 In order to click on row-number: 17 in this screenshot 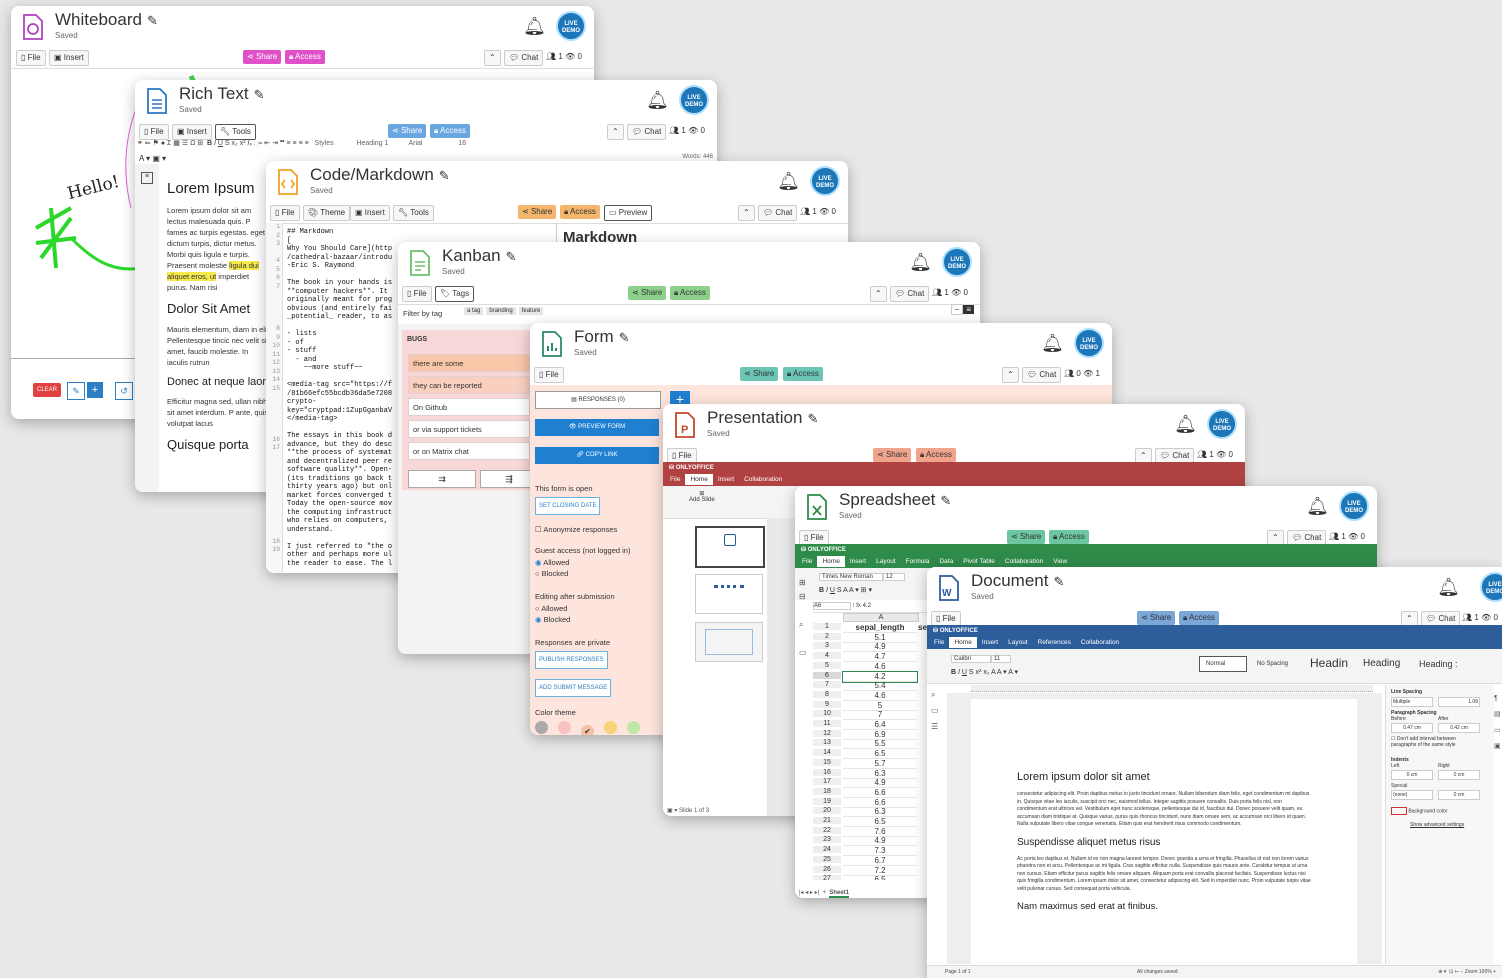, I will do `click(827, 782)`.